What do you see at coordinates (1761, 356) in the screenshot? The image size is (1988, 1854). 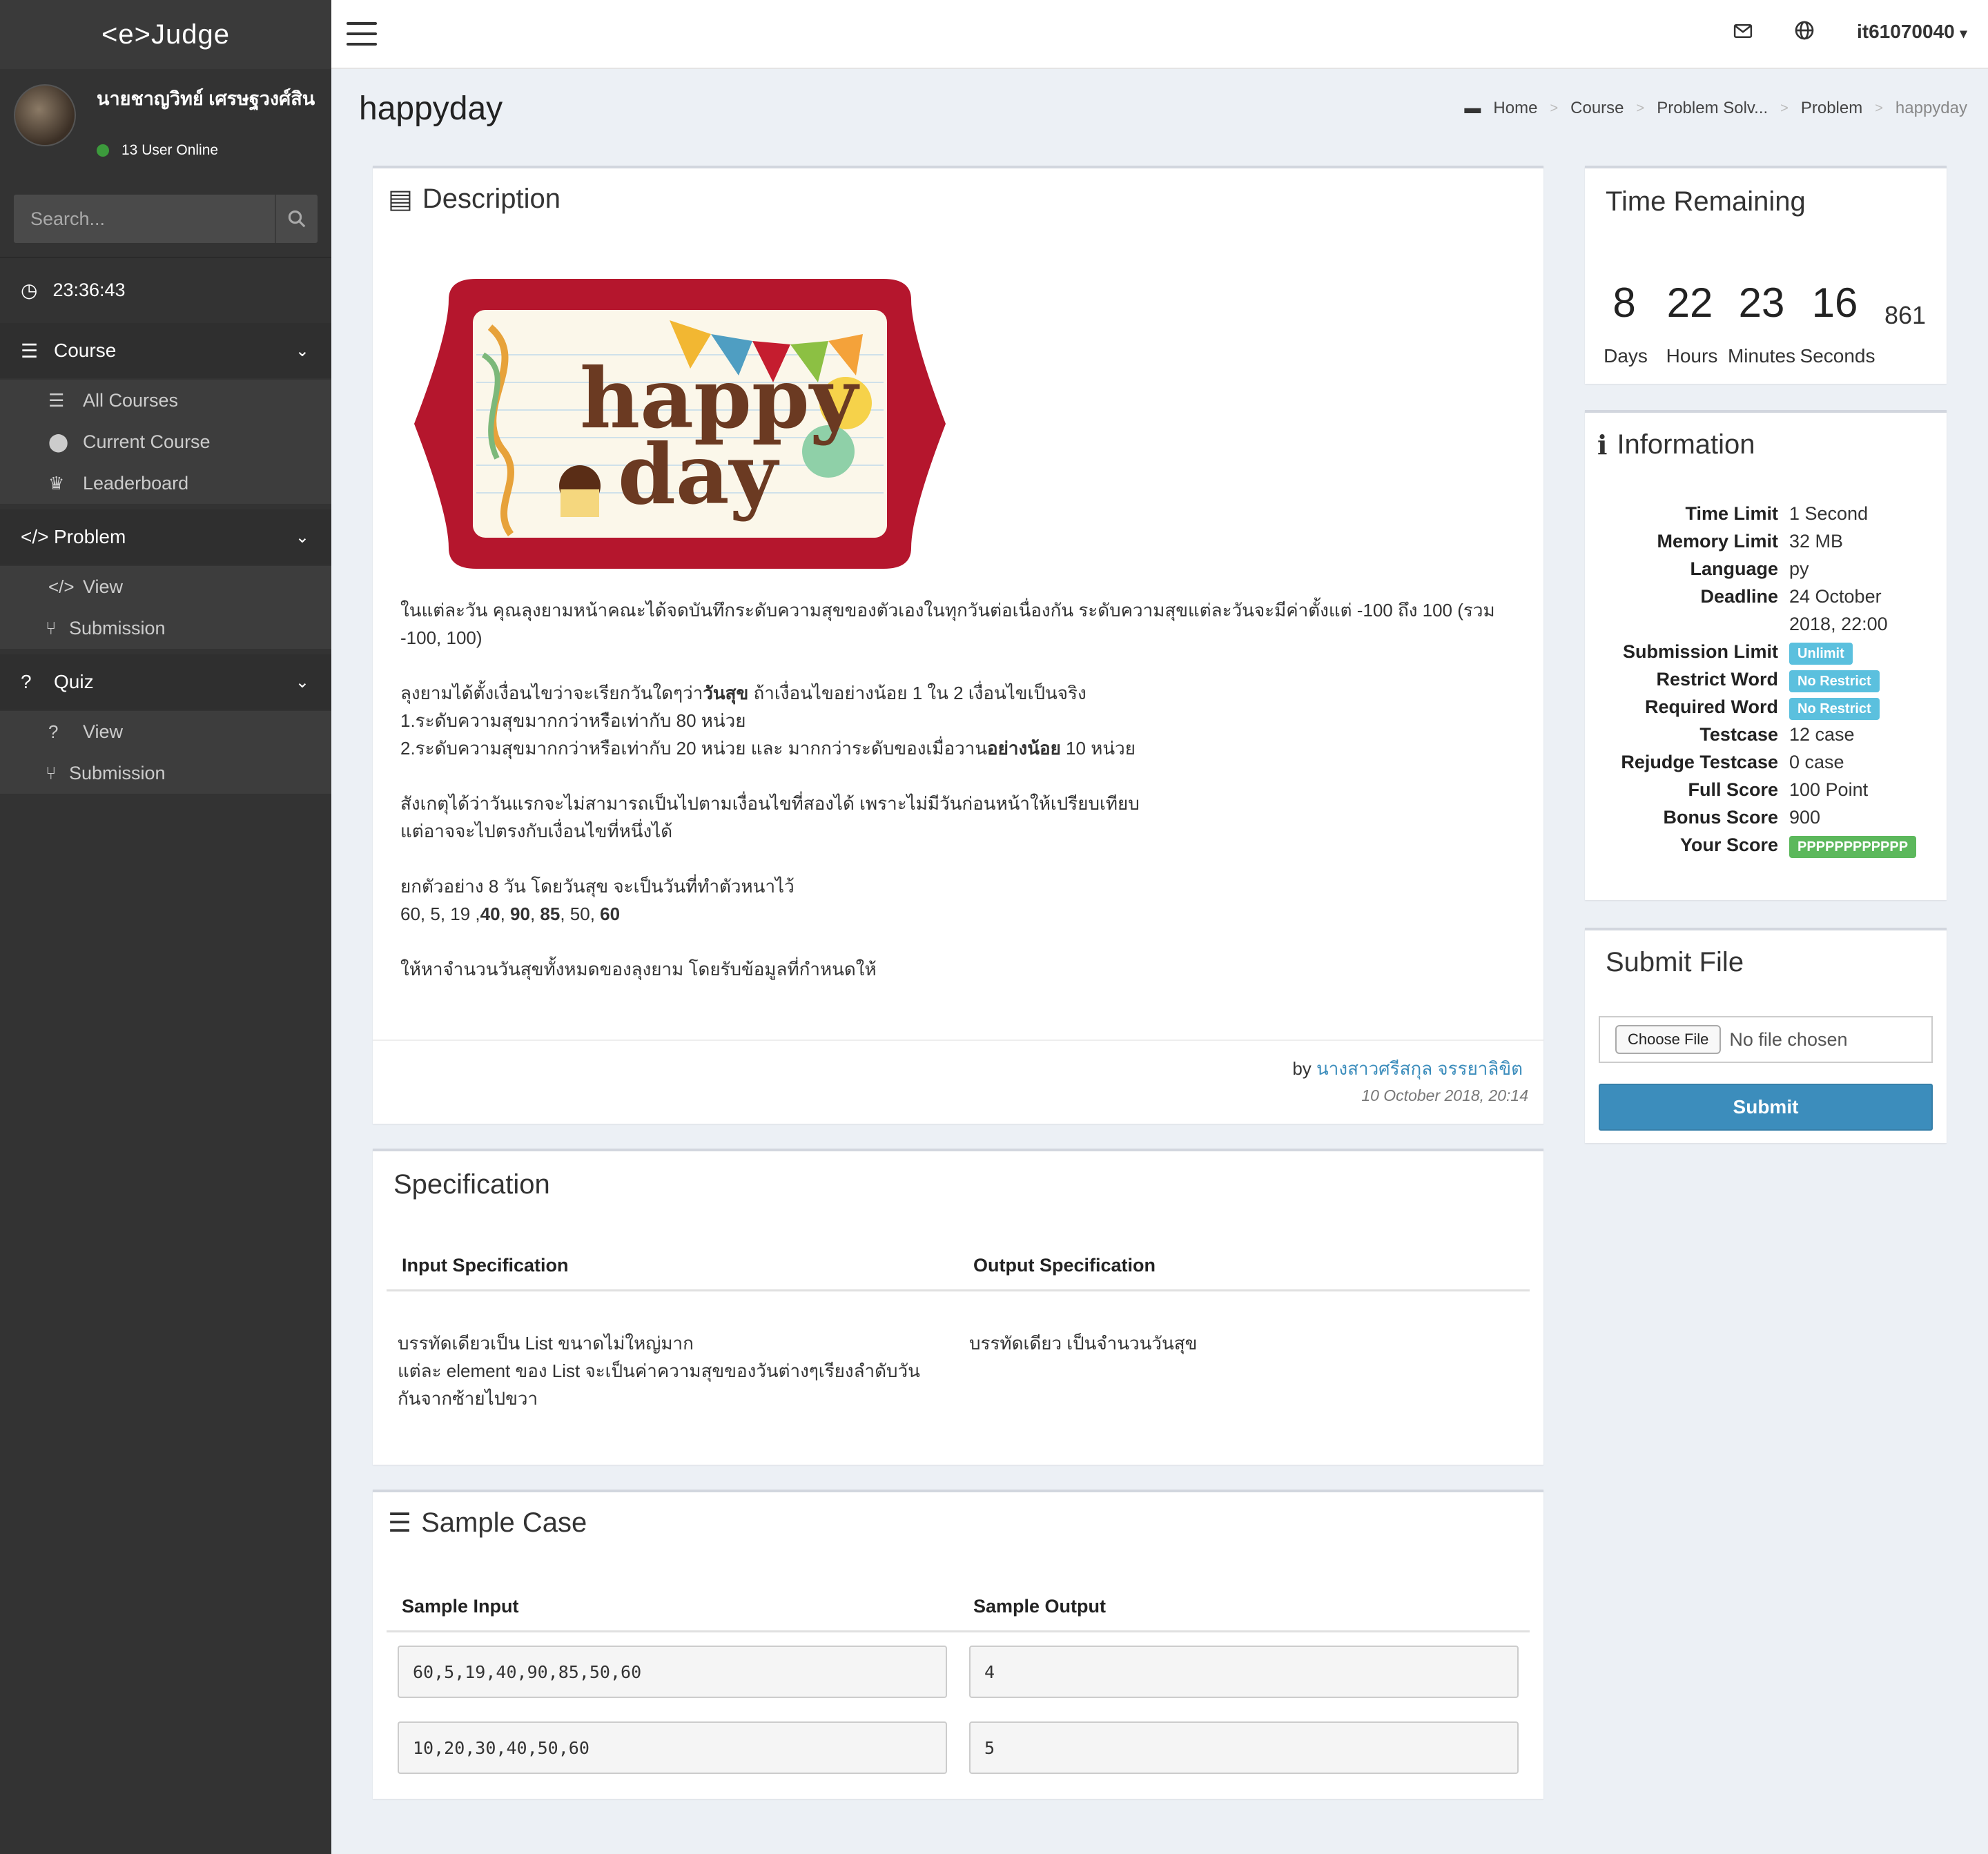 I see `minutes-label: Minutes` at bounding box center [1761, 356].